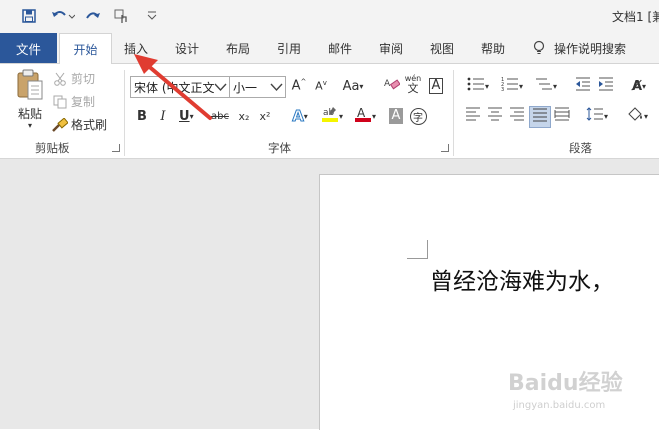 This screenshot has height=430, width=659. Describe the element at coordinates (29, 16) in the screenshot. I see `save-icon` at that location.